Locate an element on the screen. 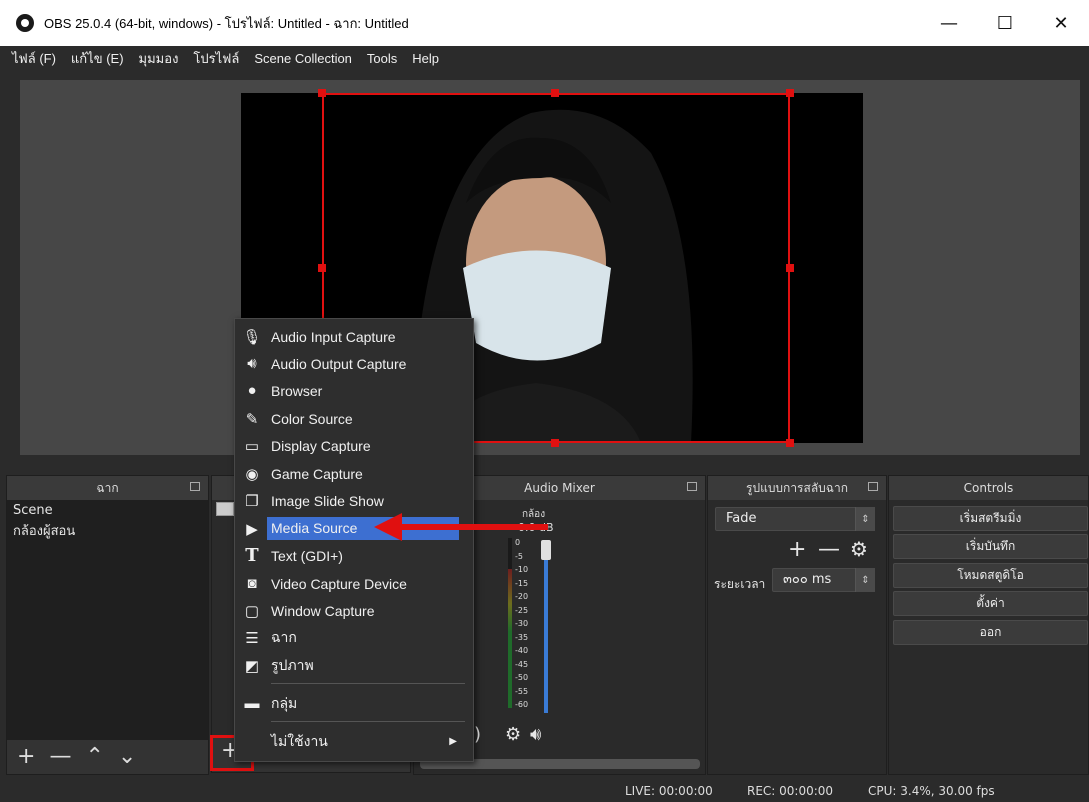 Image resolution: width=1089 pixels, height=802 pixels. slideshow-icon: ❐ is located at coordinates (252, 501).